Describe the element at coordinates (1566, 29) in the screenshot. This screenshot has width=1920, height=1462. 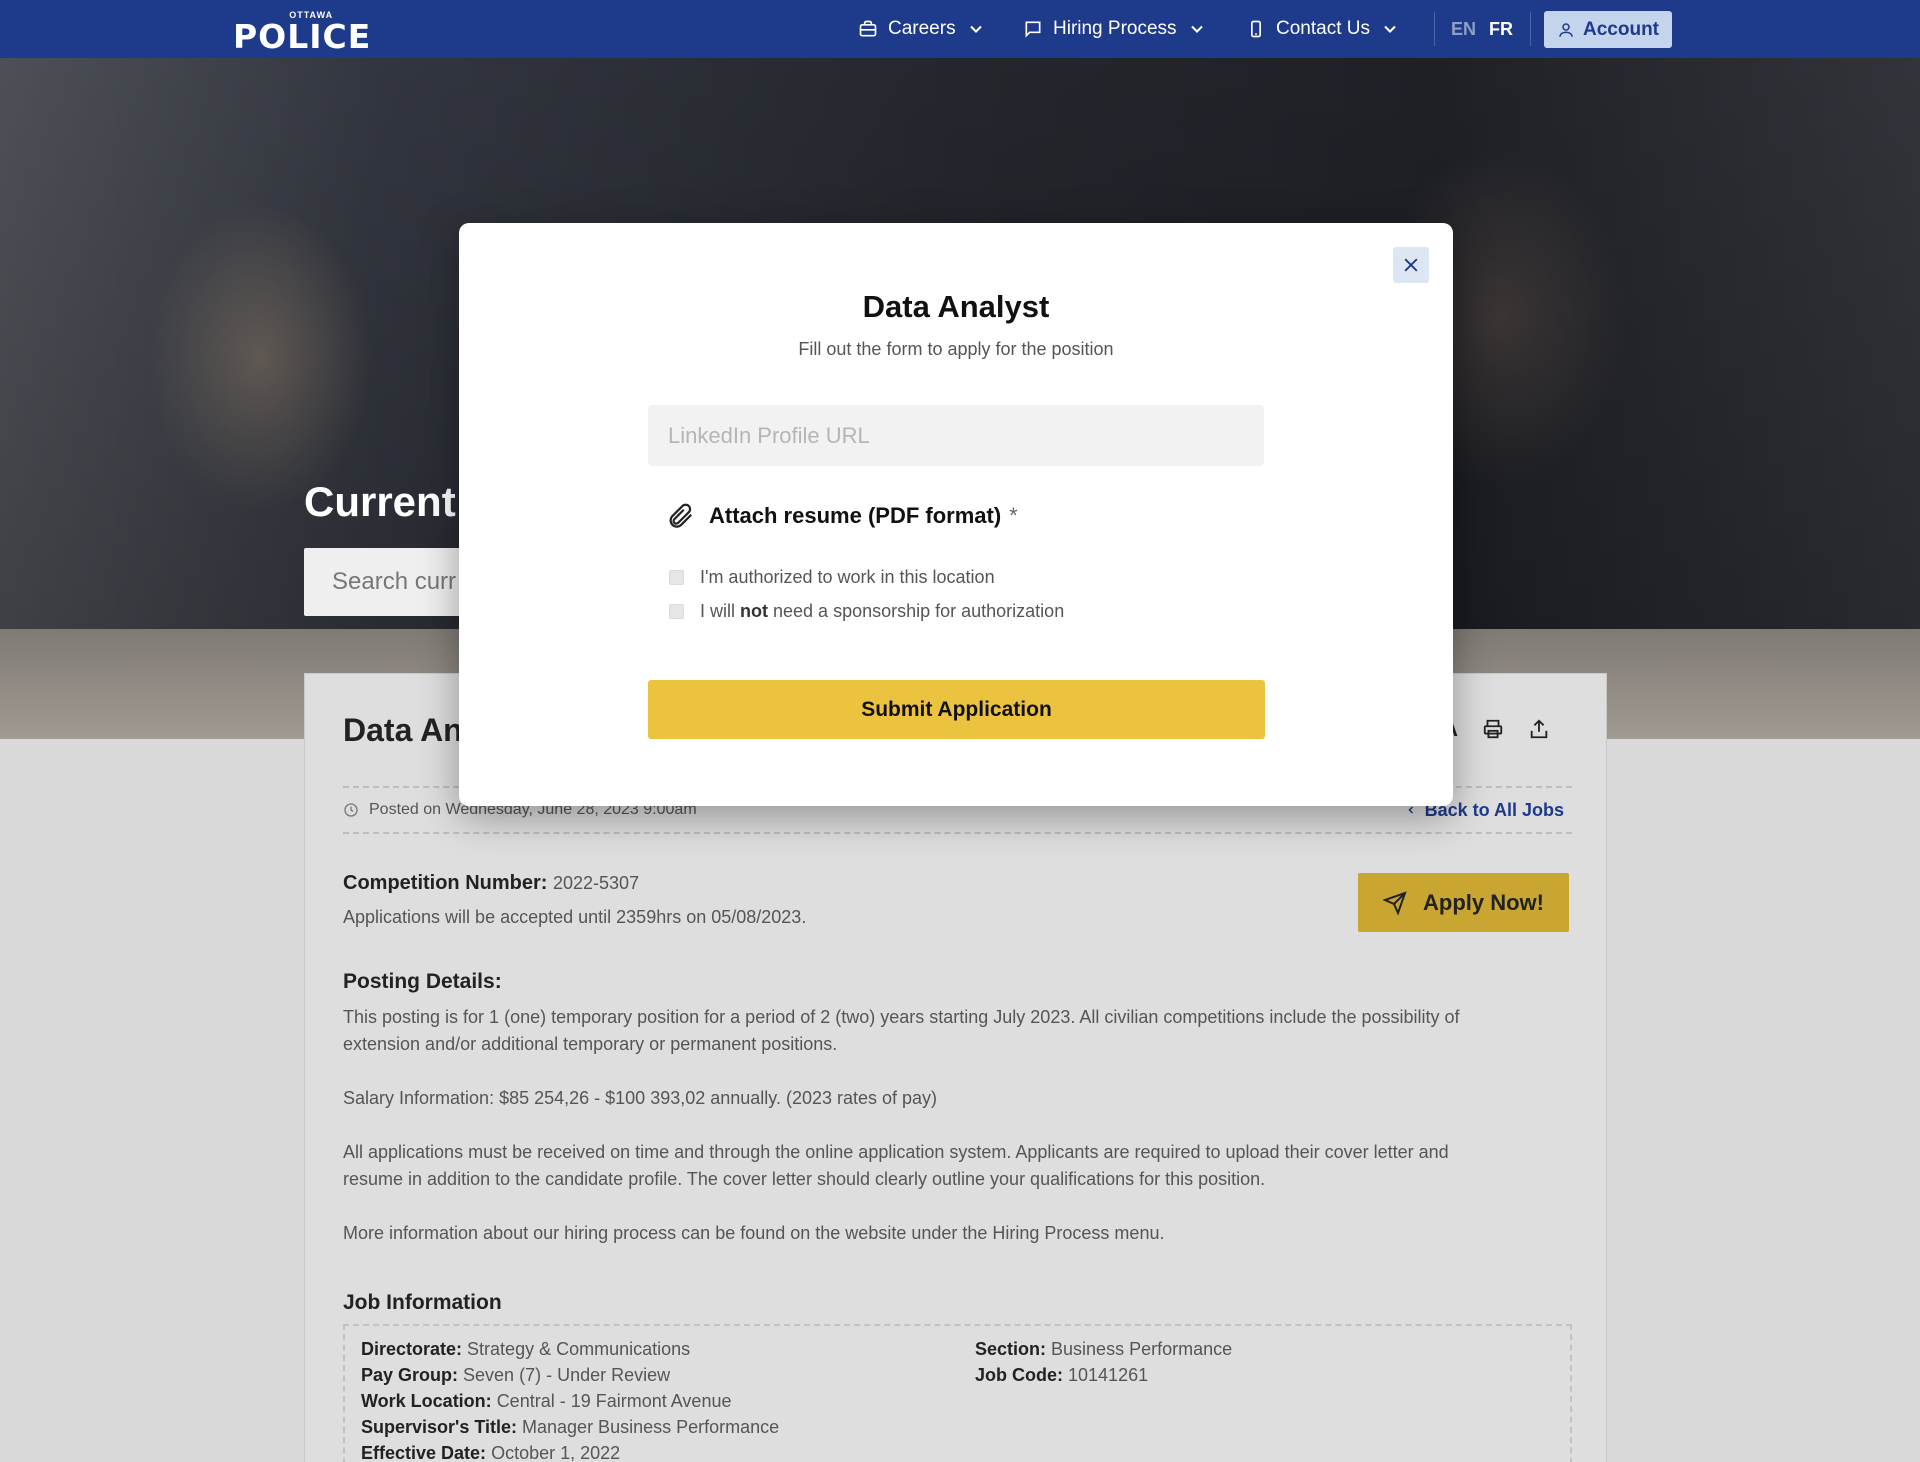
I see `user-icon` at that location.